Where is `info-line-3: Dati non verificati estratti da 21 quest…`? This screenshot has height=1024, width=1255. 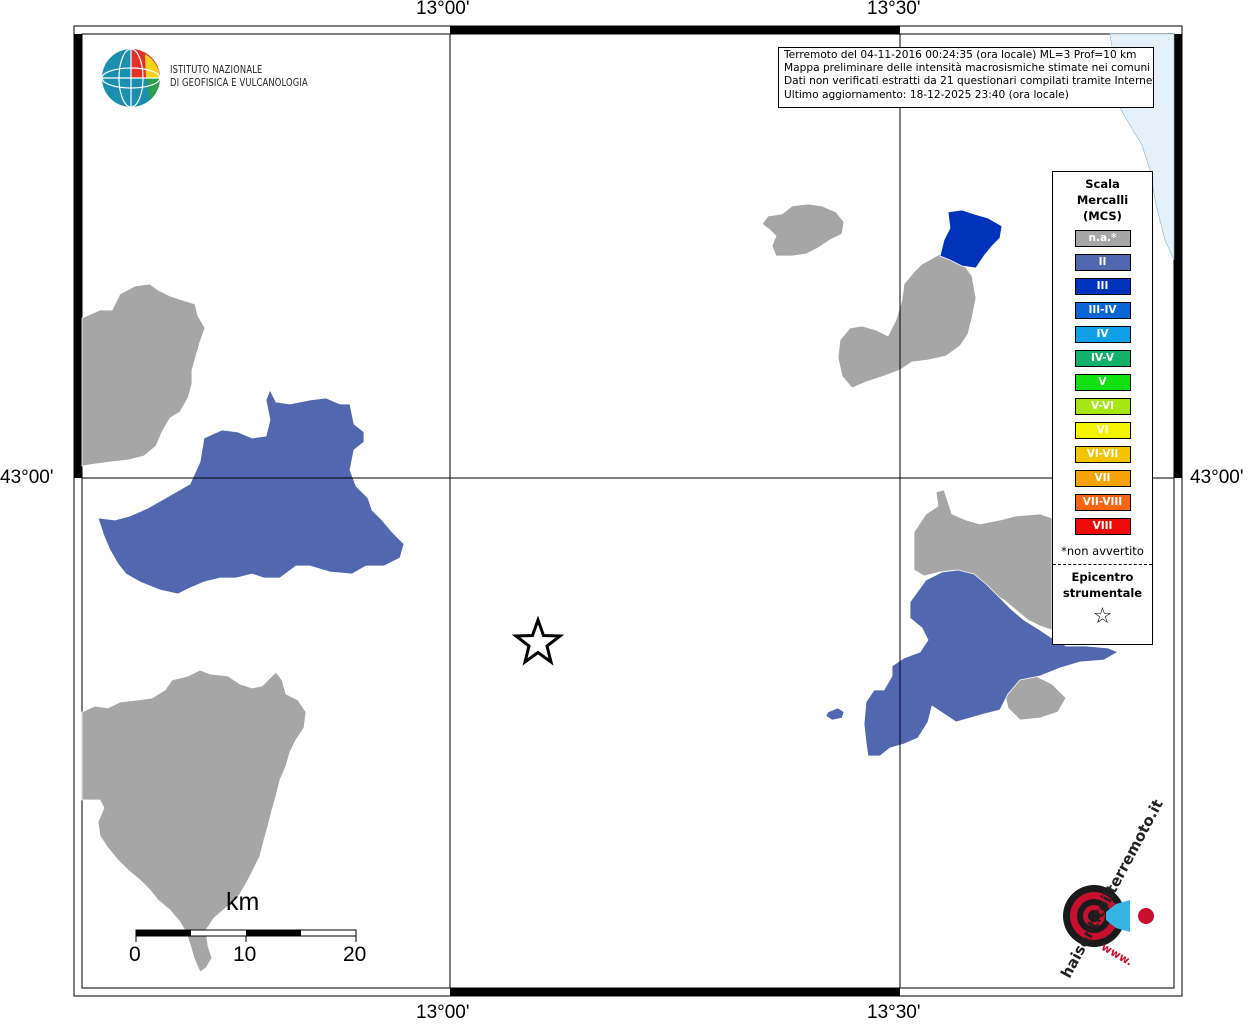
info-line-3: Dati non verificati estratti da 21 quest… is located at coordinates (969, 81).